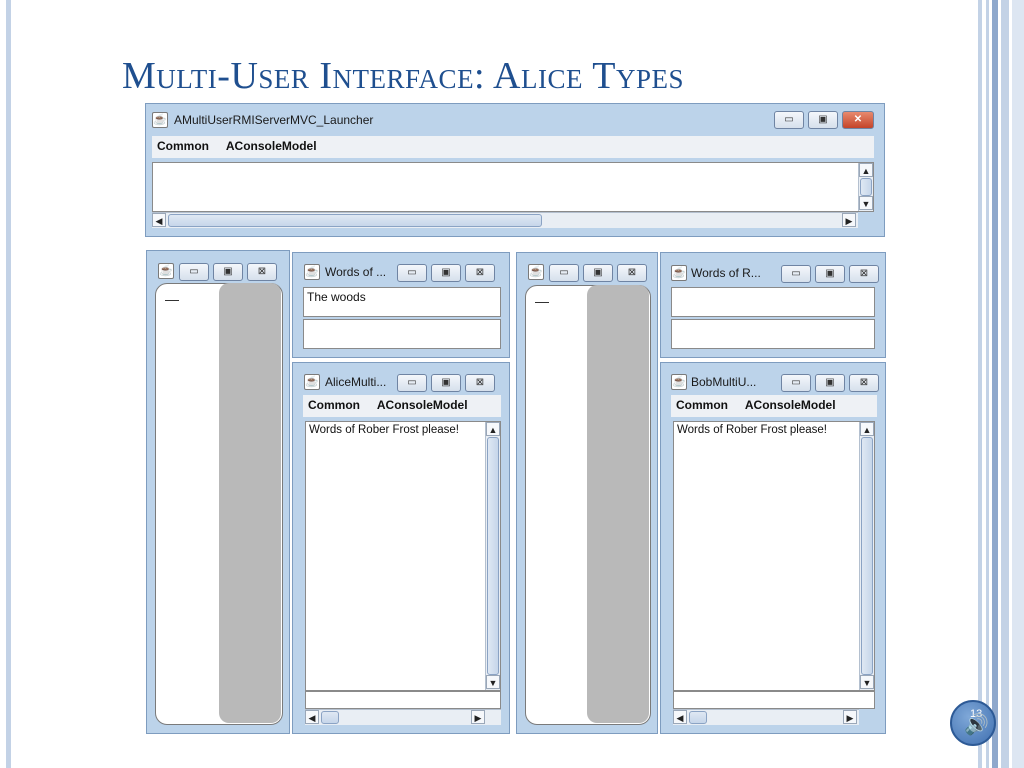 The image size is (1024, 768). I want to click on audio-speaker-button: 13 🔊, so click(973, 723).